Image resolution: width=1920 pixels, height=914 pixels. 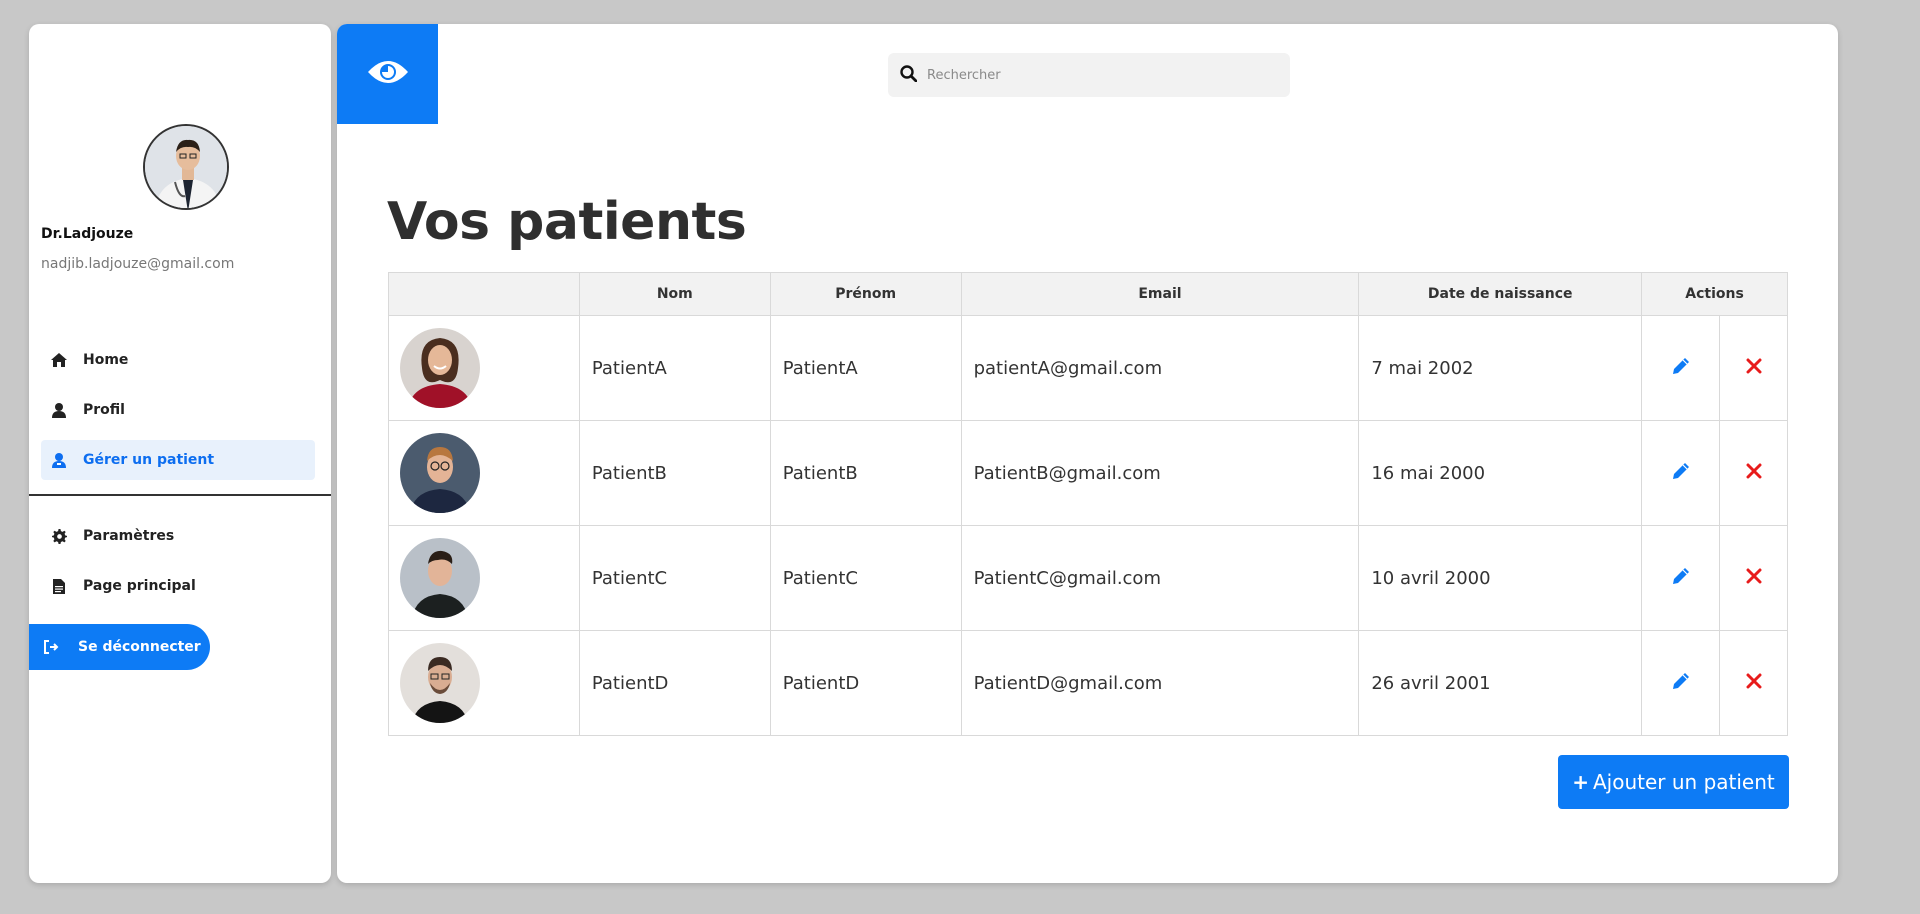 I want to click on user-icon, so click(x=59, y=410).